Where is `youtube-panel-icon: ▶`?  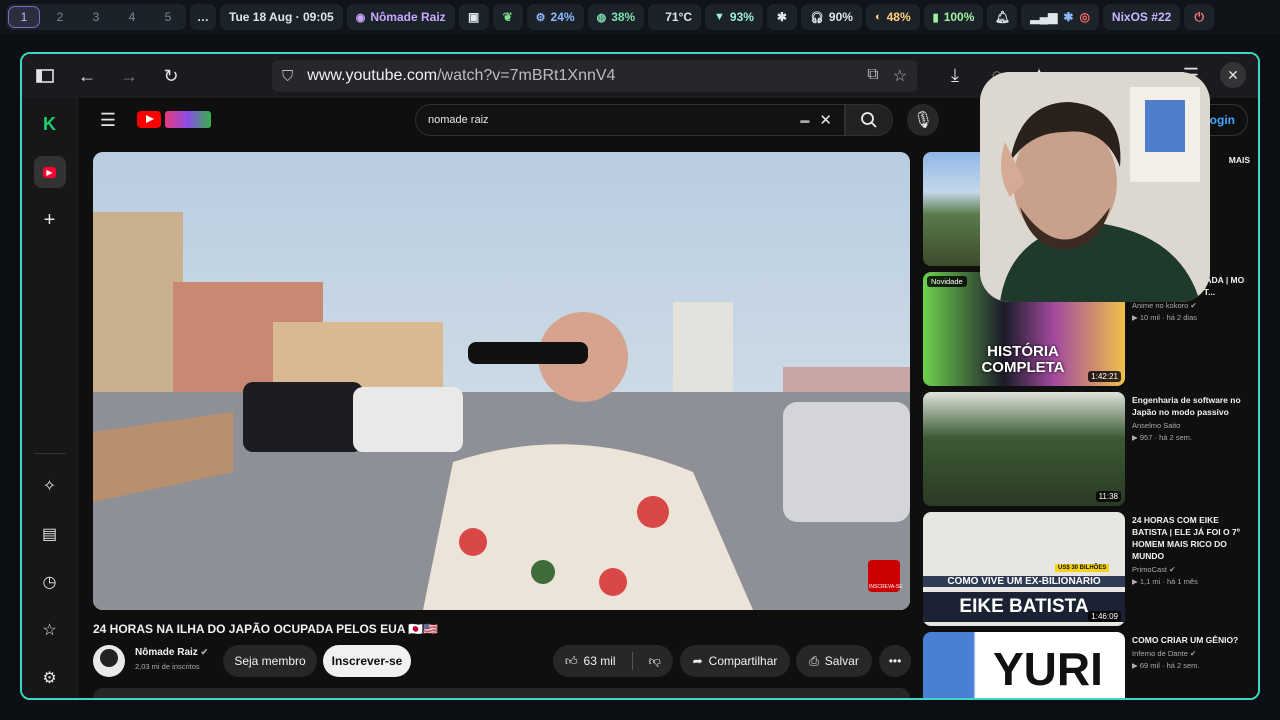
youtube-panel-icon: ▶ is located at coordinates (49, 172).